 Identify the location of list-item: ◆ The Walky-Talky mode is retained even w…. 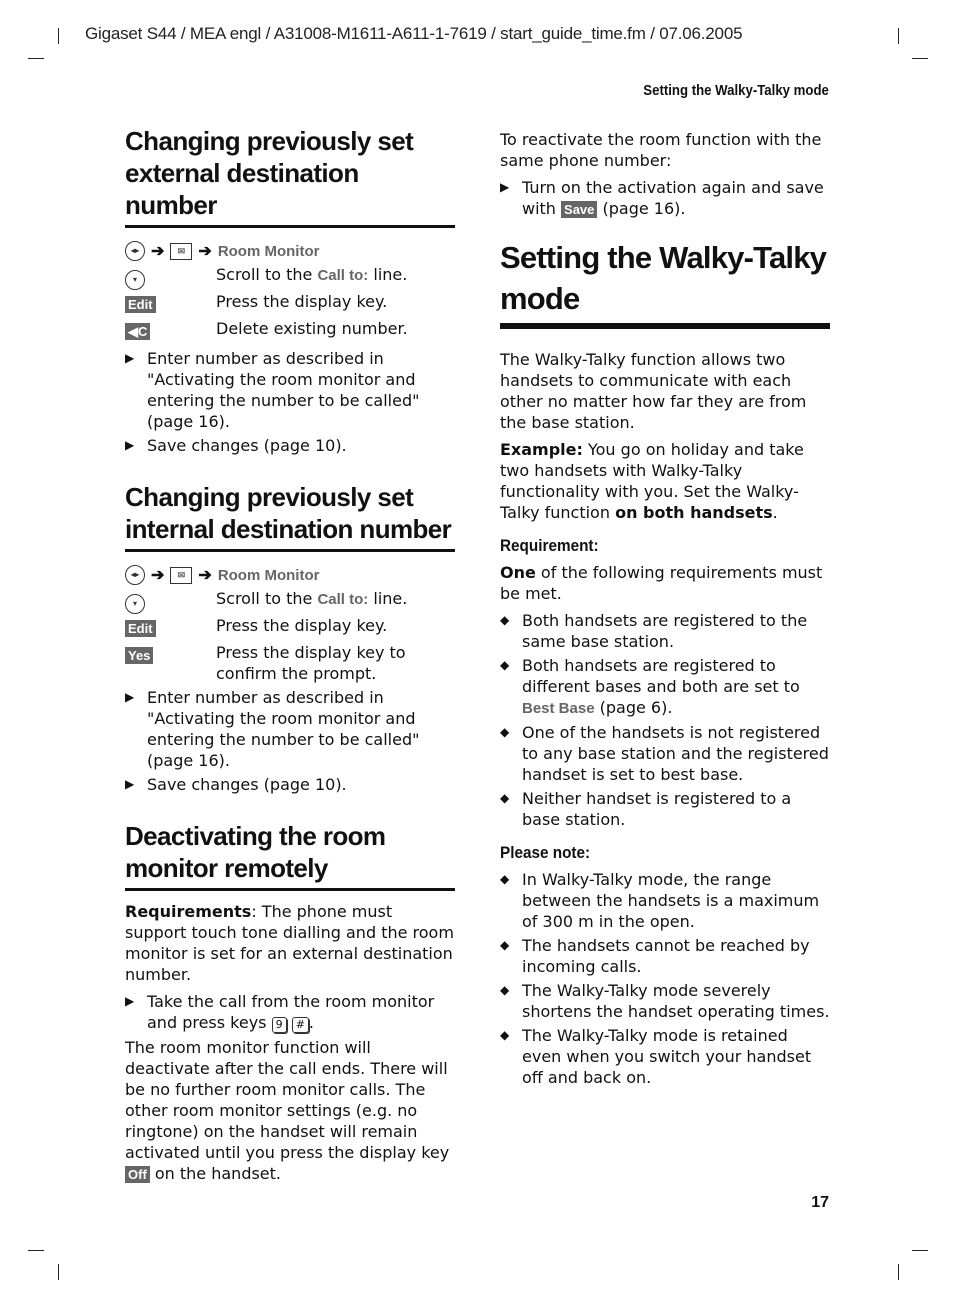
(656, 1056).